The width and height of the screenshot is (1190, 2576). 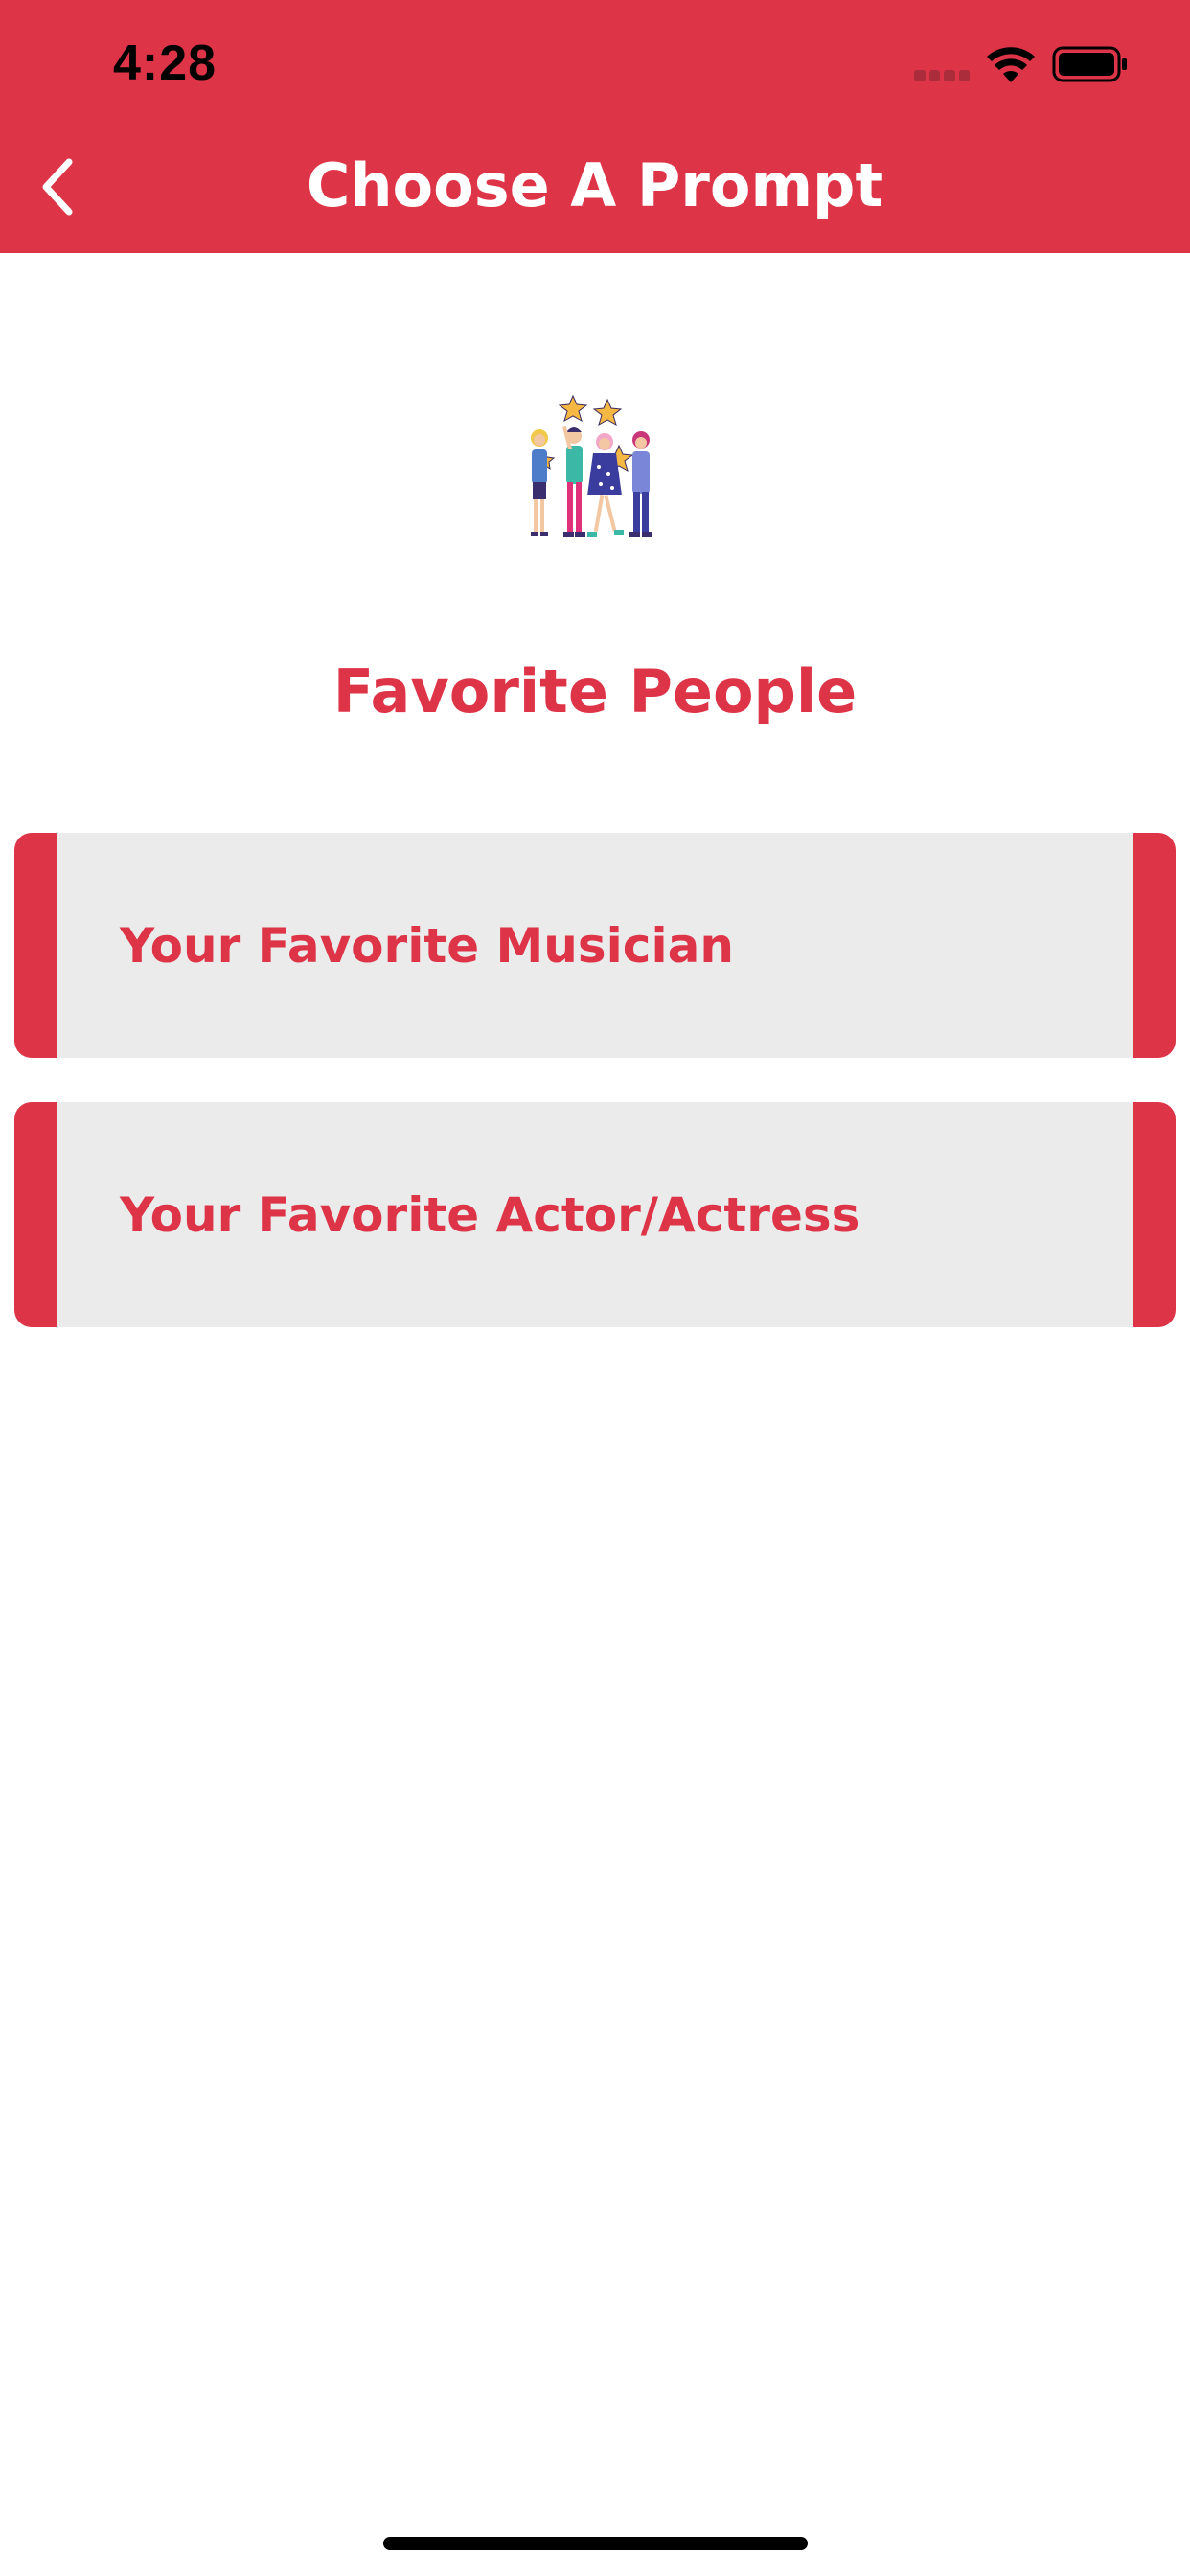 What do you see at coordinates (942, 75) in the screenshot?
I see `cellular-signal-icon` at bounding box center [942, 75].